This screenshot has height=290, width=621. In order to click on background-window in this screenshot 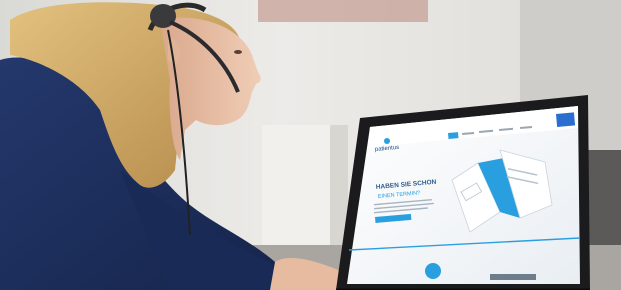, I will do `click(343, 11)`.